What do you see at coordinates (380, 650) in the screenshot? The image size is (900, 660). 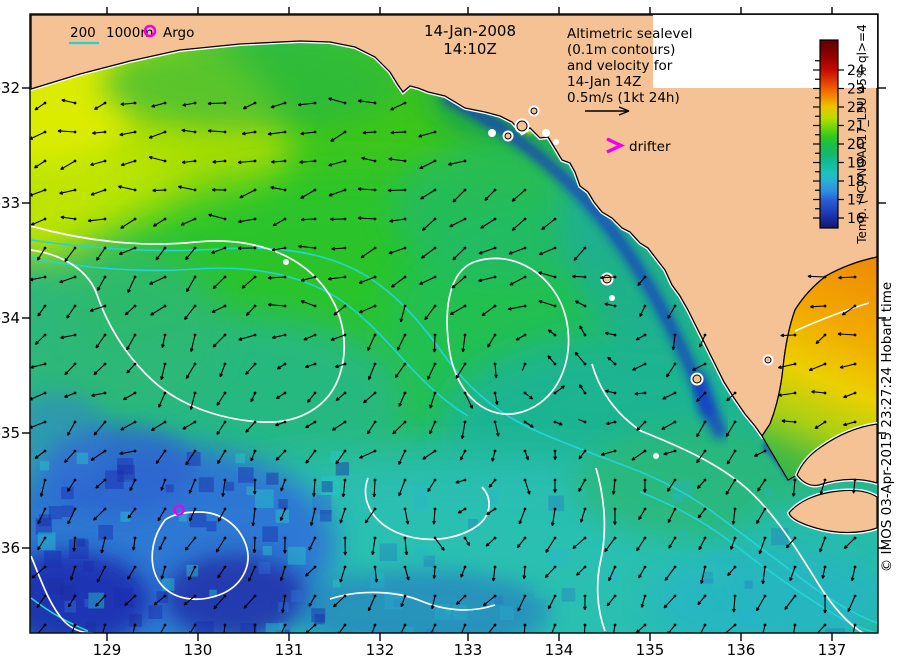 I see `lon-tick-label: 132` at bounding box center [380, 650].